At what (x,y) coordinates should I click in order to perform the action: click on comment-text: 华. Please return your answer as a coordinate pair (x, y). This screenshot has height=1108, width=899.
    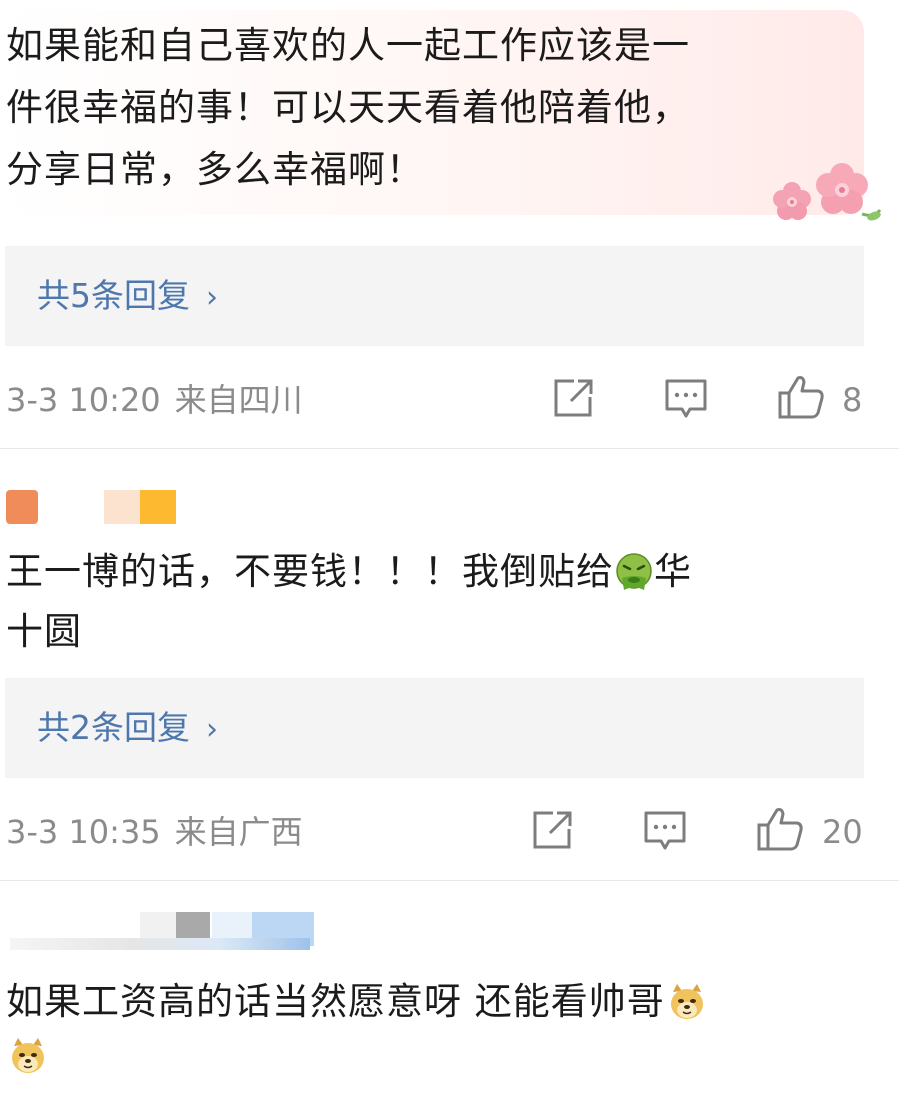
    Looking at the image, I should click on (673, 571).